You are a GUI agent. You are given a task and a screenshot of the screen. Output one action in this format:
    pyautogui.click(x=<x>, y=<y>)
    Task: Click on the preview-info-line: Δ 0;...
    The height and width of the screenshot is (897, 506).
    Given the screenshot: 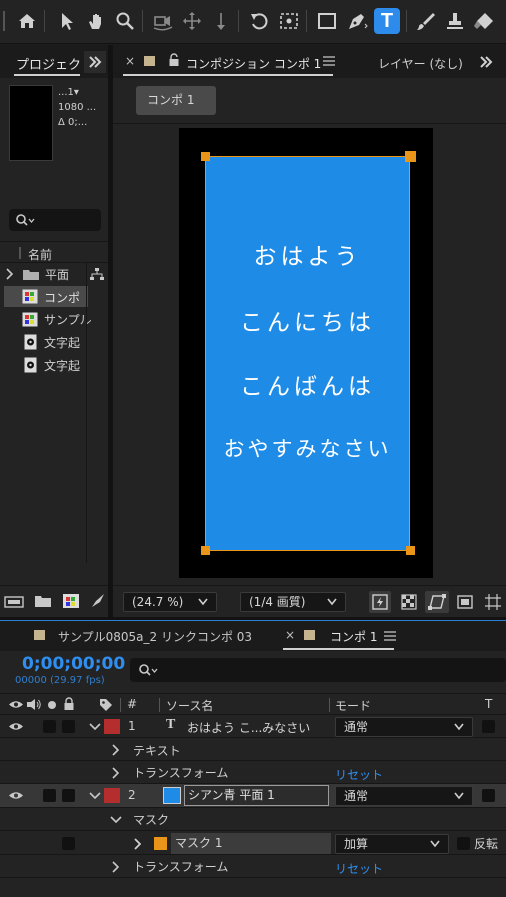 What is the action you would take?
    pyautogui.click(x=73, y=122)
    